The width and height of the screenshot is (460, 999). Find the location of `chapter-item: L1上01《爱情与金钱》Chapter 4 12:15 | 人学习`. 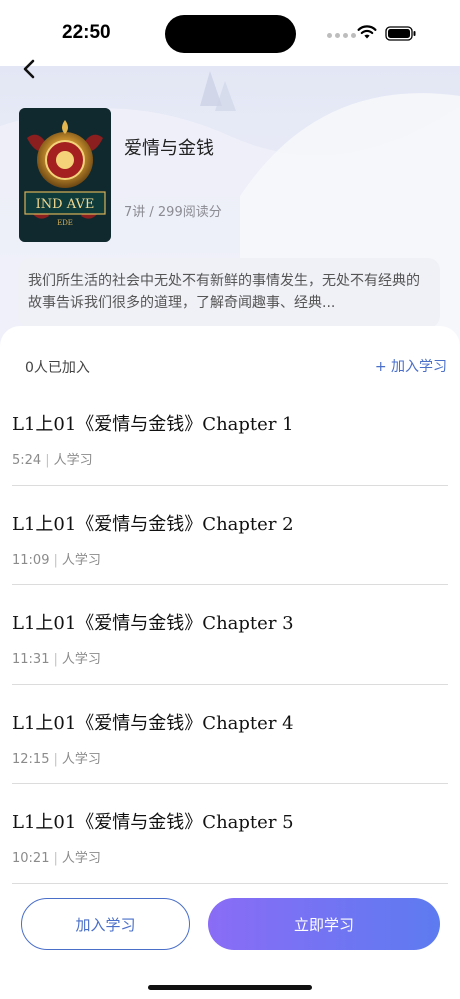

chapter-item: L1上01《爱情与金钱》Chapter 4 12:15 | 人学习 is located at coordinates (230, 735).